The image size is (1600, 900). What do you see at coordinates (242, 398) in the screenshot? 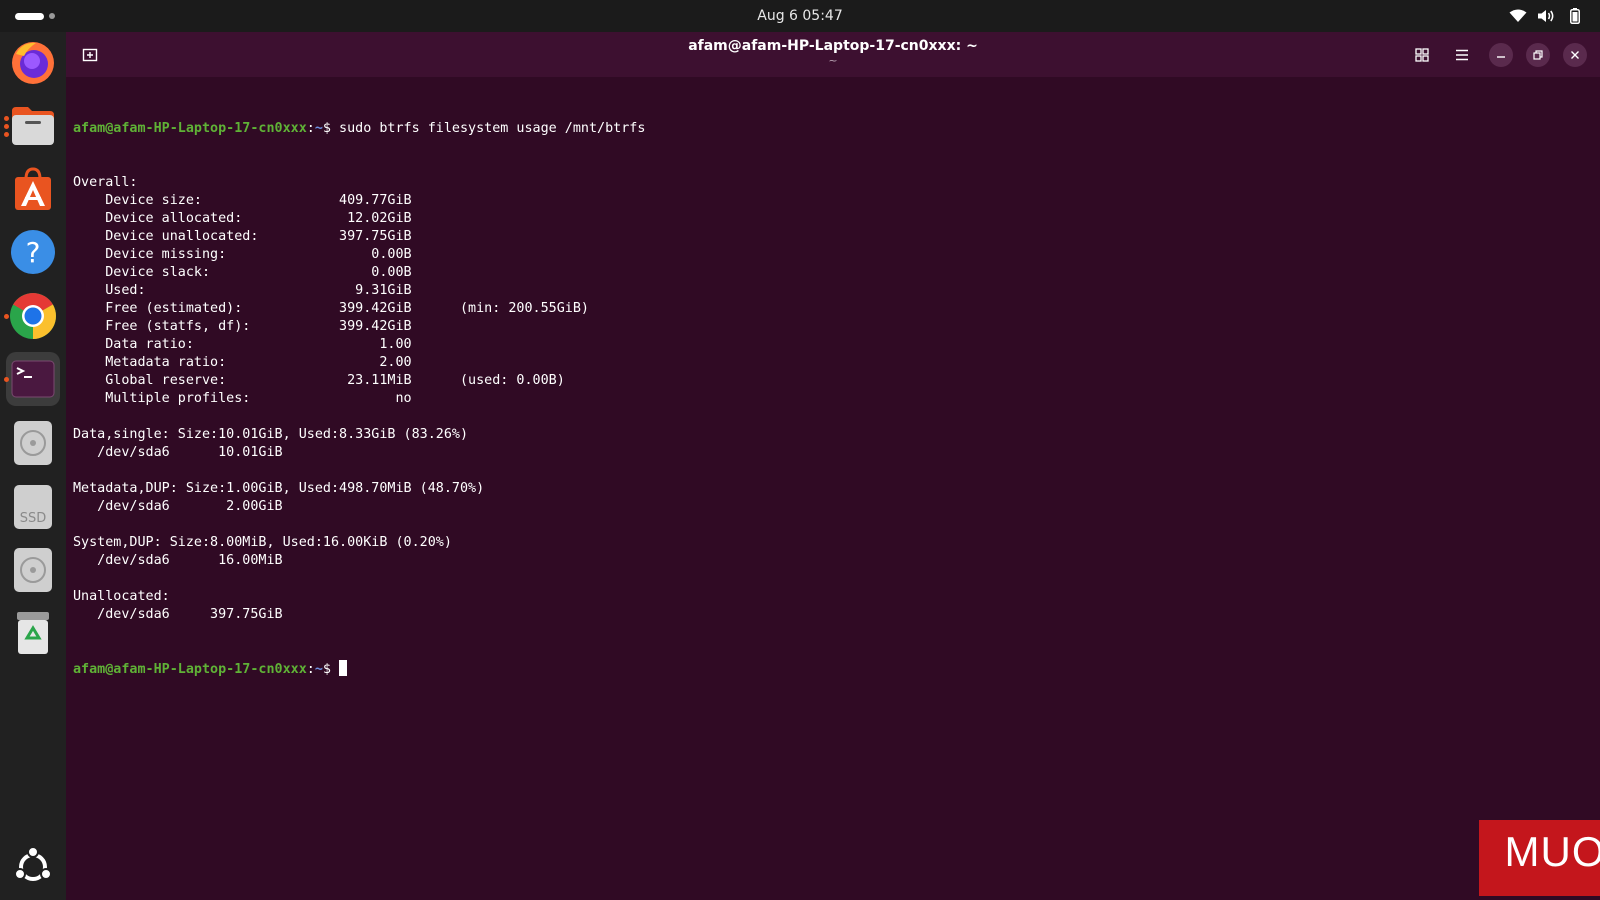
I see `output-line: Multiple profiles: no` at bounding box center [242, 398].